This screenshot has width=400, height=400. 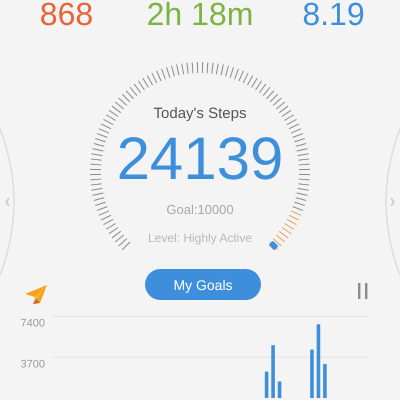 What do you see at coordinates (200, 159) in the screenshot?
I see `step-count: 24139` at bounding box center [200, 159].